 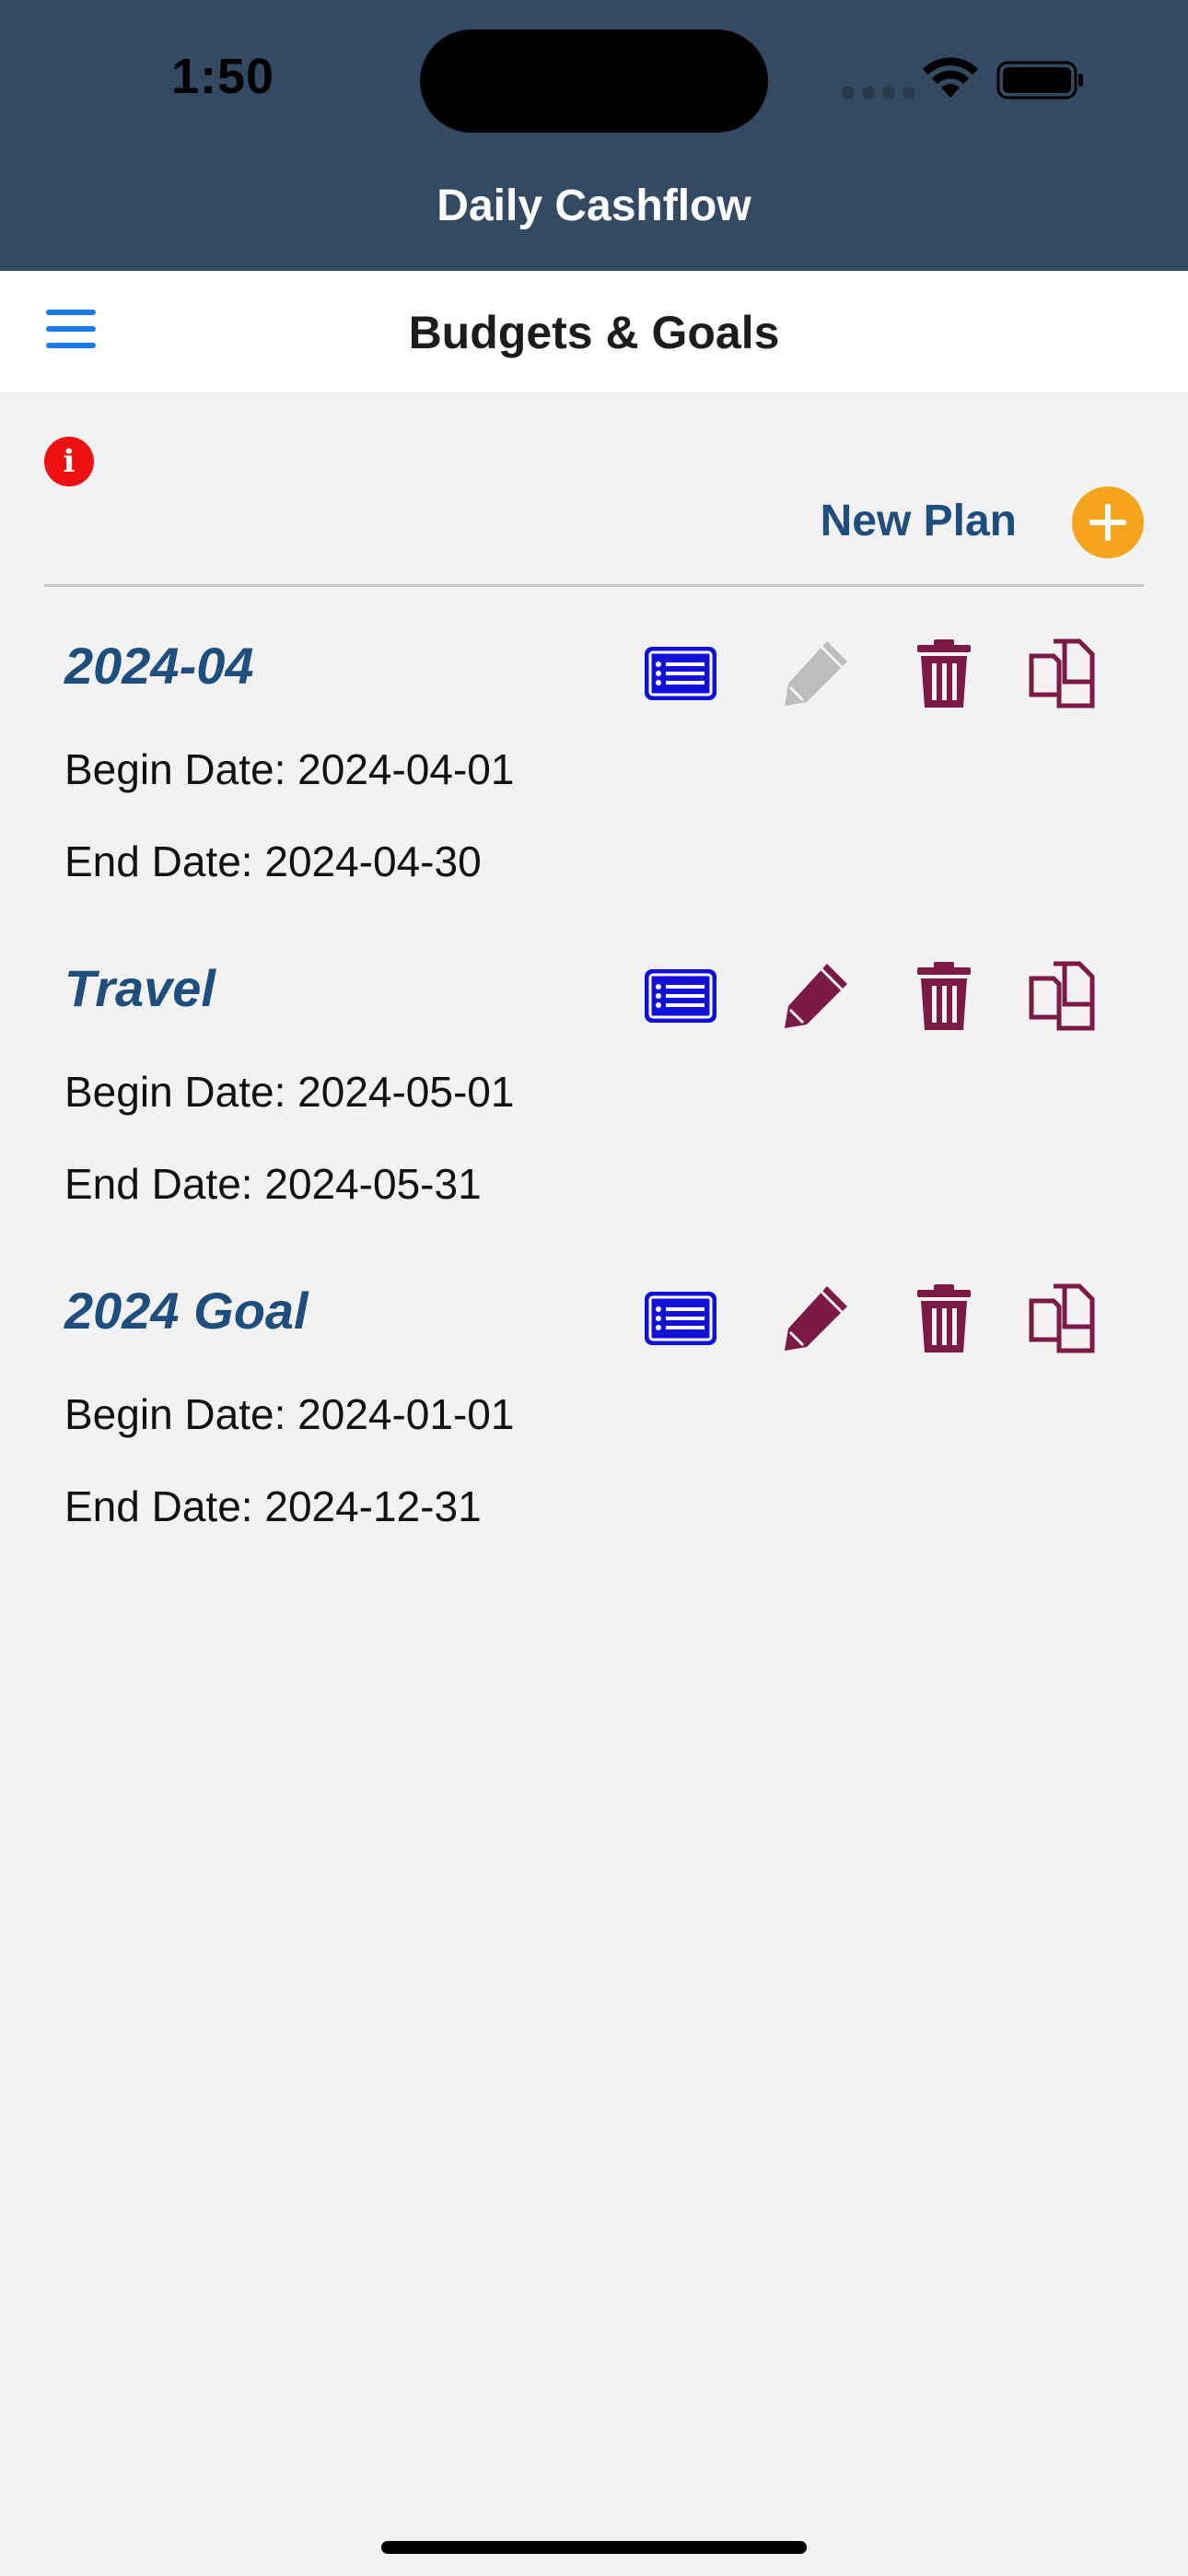 What do you see at coordinates (878, 93) in the screenshot?
I see `cellular-signal-icon` at bounding box center [878, 93].